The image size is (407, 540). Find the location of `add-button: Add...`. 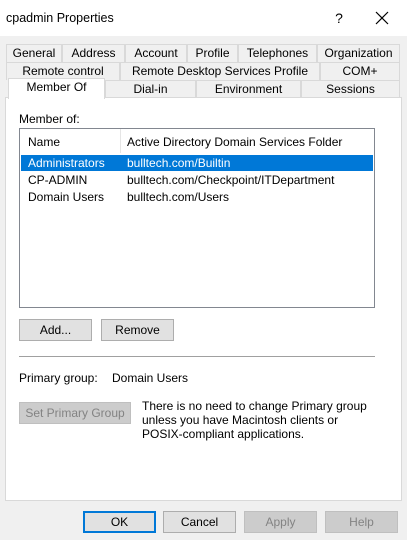

add-button: Add... is located at coordinates (55, 330).